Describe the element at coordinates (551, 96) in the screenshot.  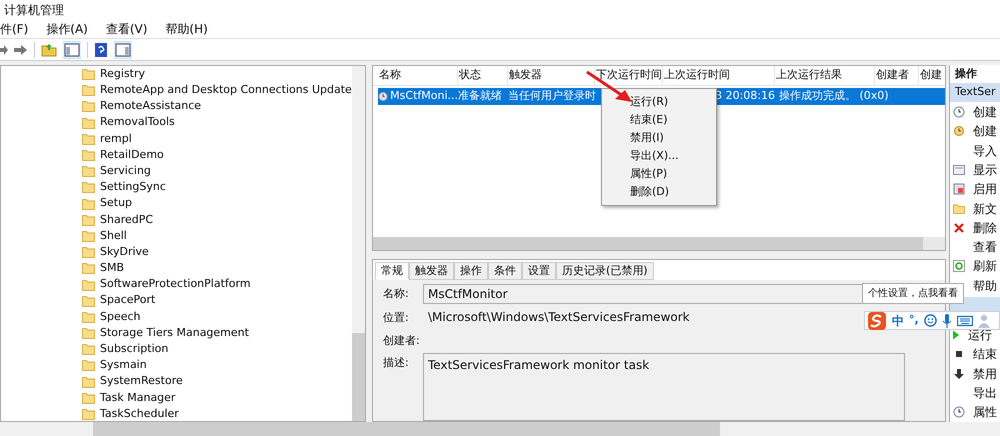
I see `table-cell-text: 当任何用户登录时` at that location.